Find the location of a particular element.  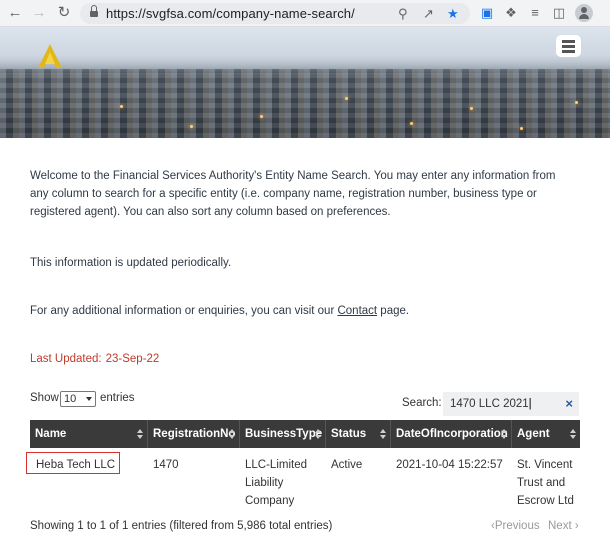

cell-date: 2021-10-04 15:22:57 is located at coordinates (449, 465).